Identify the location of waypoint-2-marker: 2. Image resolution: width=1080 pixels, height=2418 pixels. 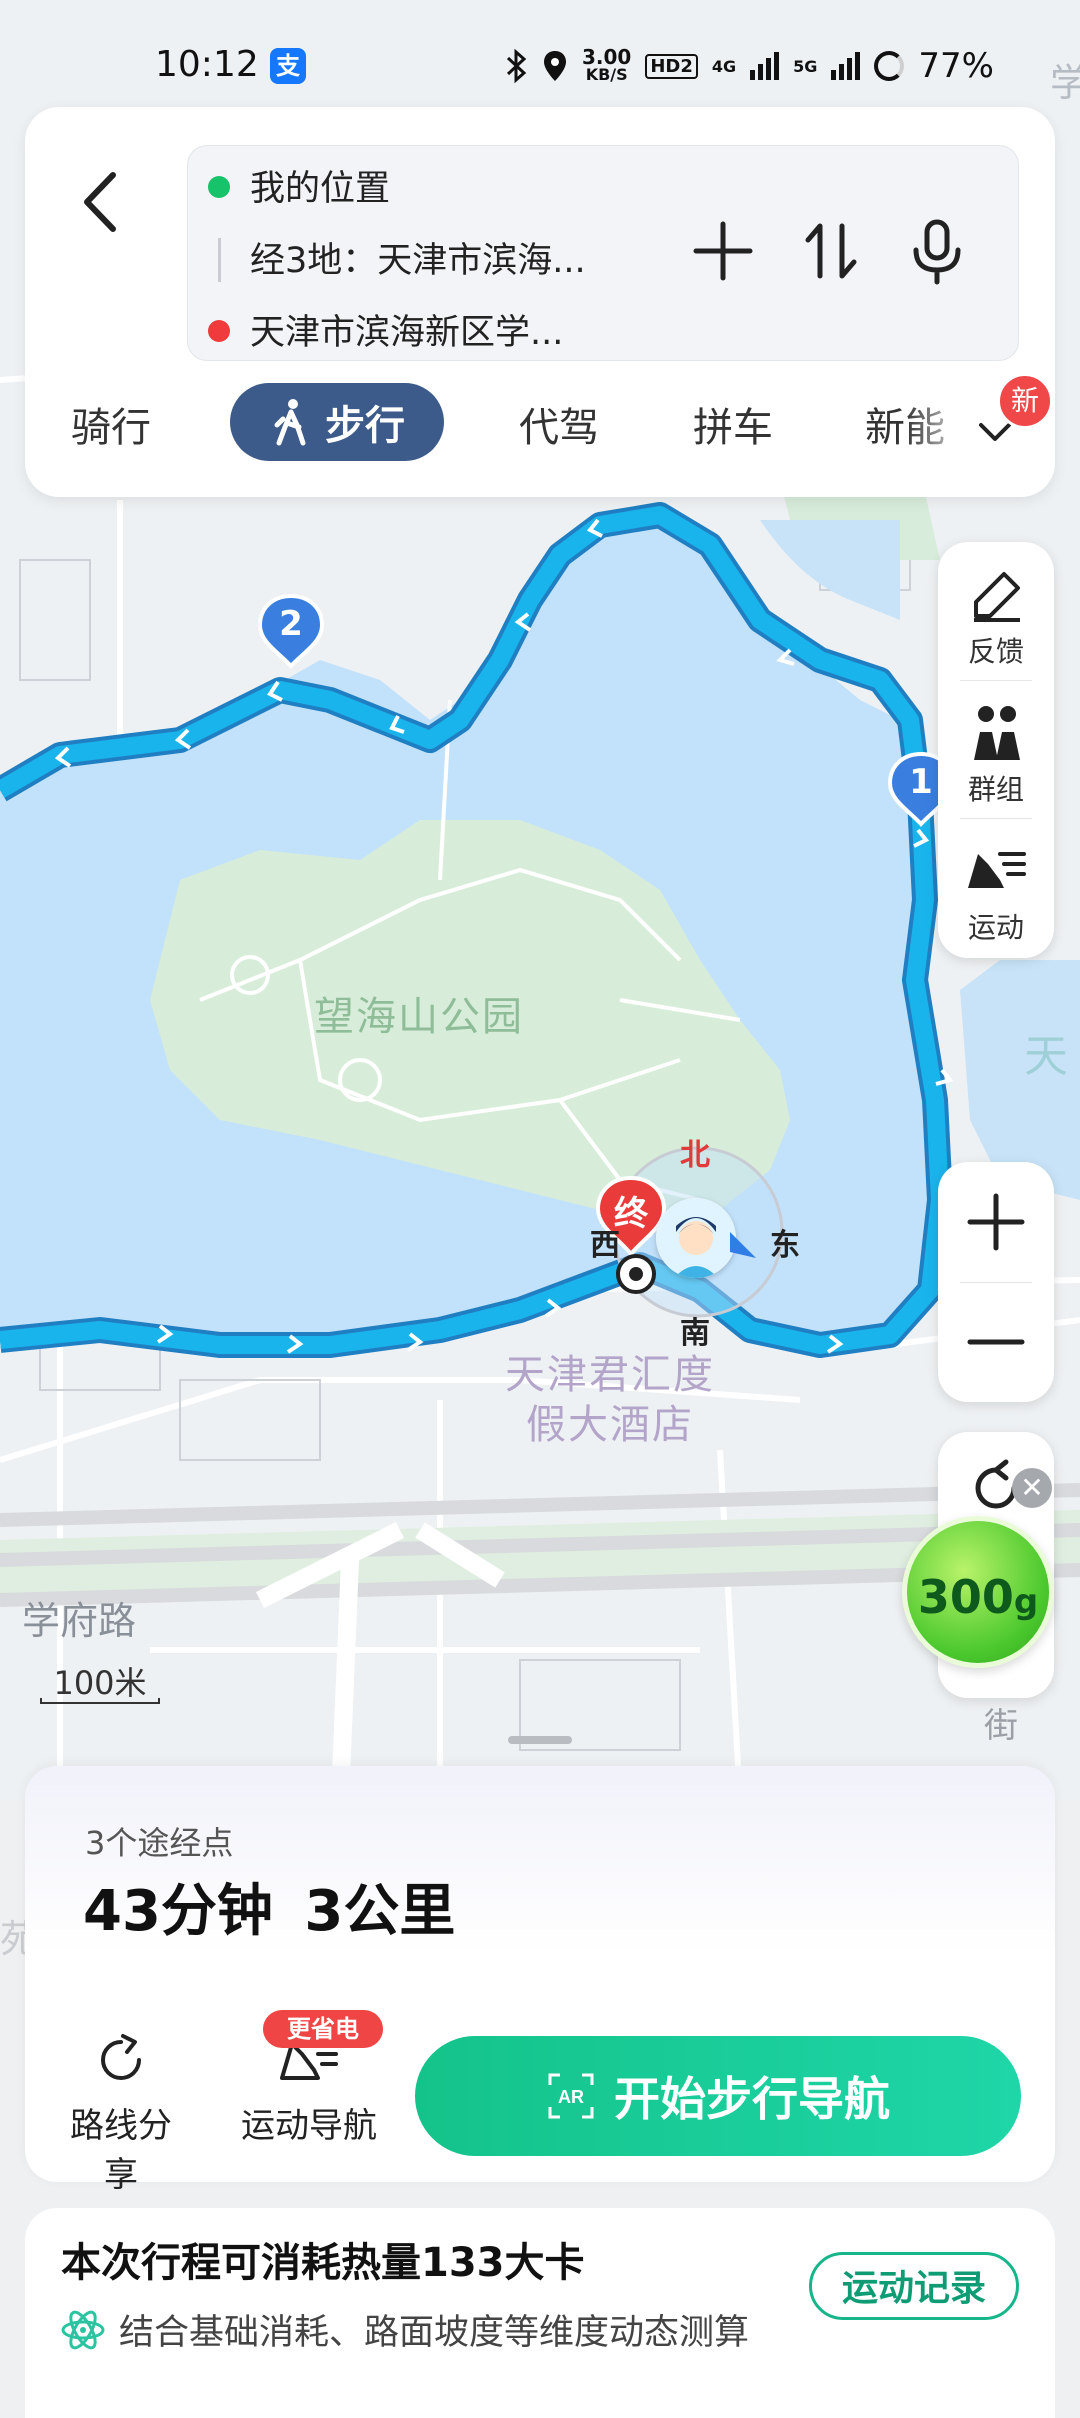
(291, 631).